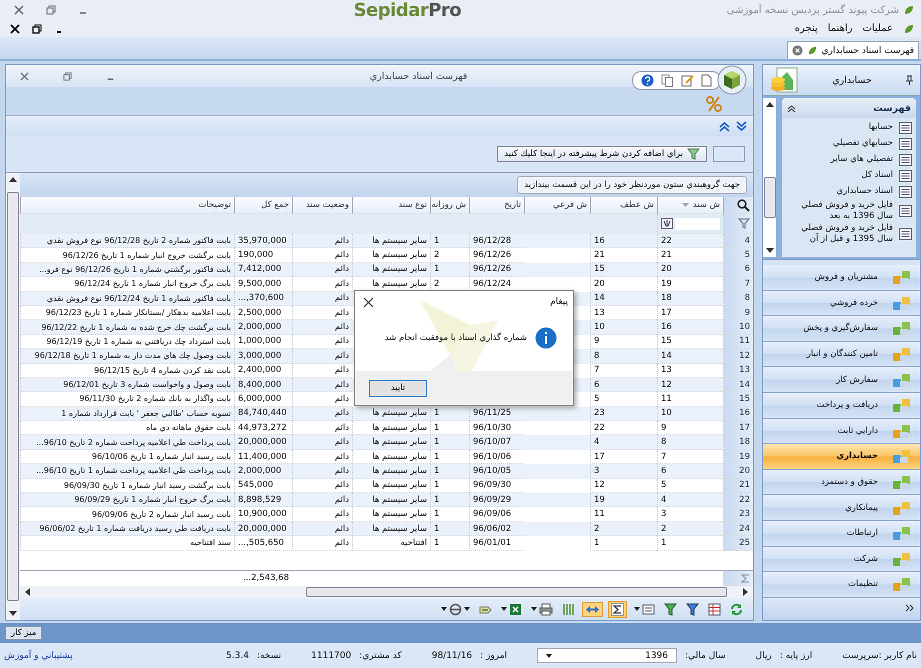 The width and height of the screenshot is (921, 668). I want to click on module-button: سفارش كار, so click(841, 380).